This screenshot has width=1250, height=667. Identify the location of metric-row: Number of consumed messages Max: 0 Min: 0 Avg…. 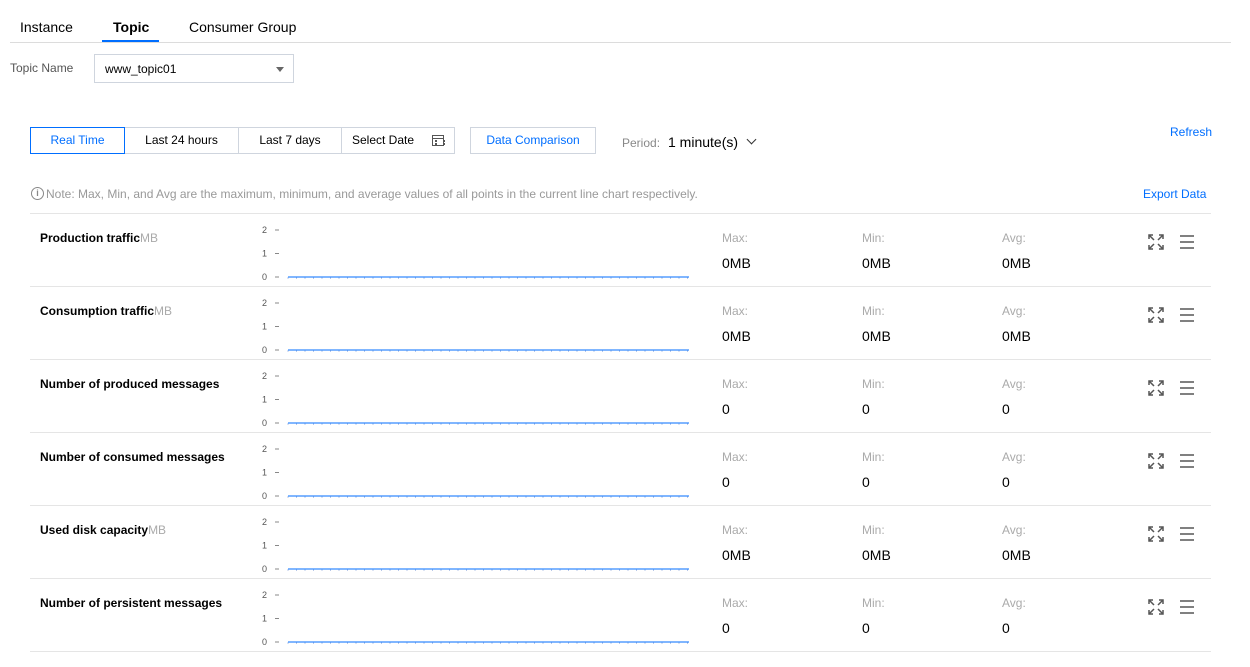
(620, 469).